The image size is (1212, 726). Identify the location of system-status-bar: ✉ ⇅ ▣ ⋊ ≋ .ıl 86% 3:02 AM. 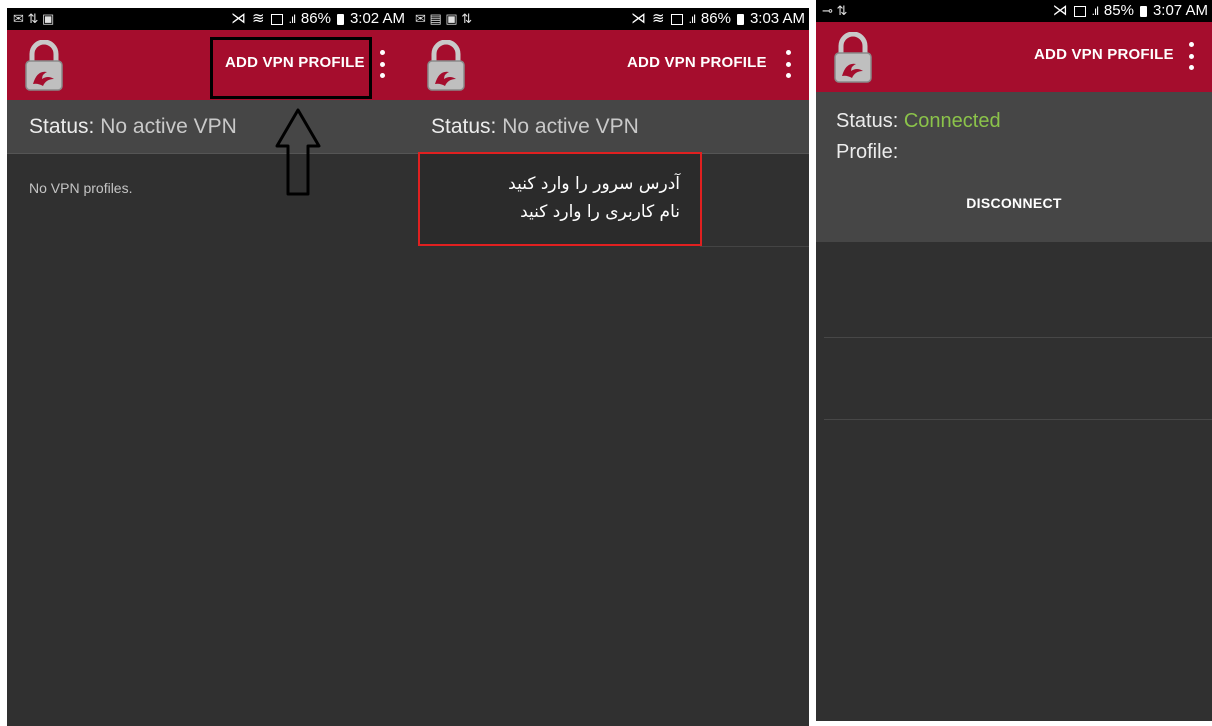
(208, 19).